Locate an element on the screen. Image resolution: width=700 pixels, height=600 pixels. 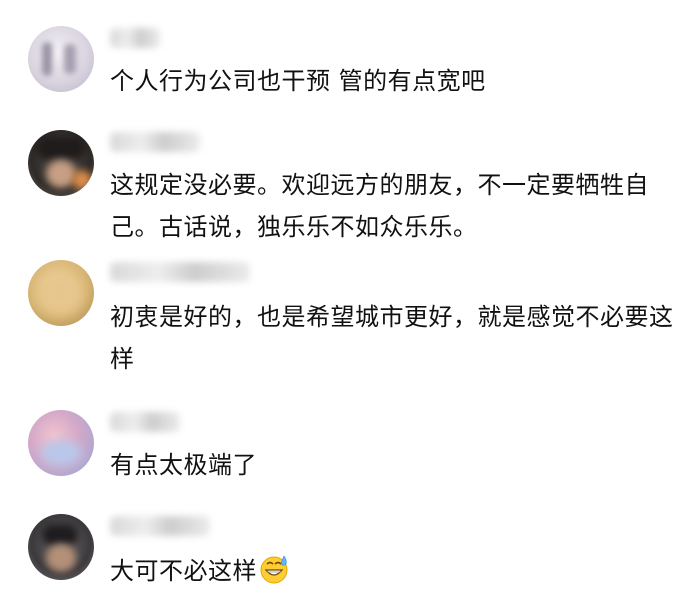
comment-text: 初衷是好的，也是希望城市更好，就是感觉不必要这样 is located at coordinates (392, 338).